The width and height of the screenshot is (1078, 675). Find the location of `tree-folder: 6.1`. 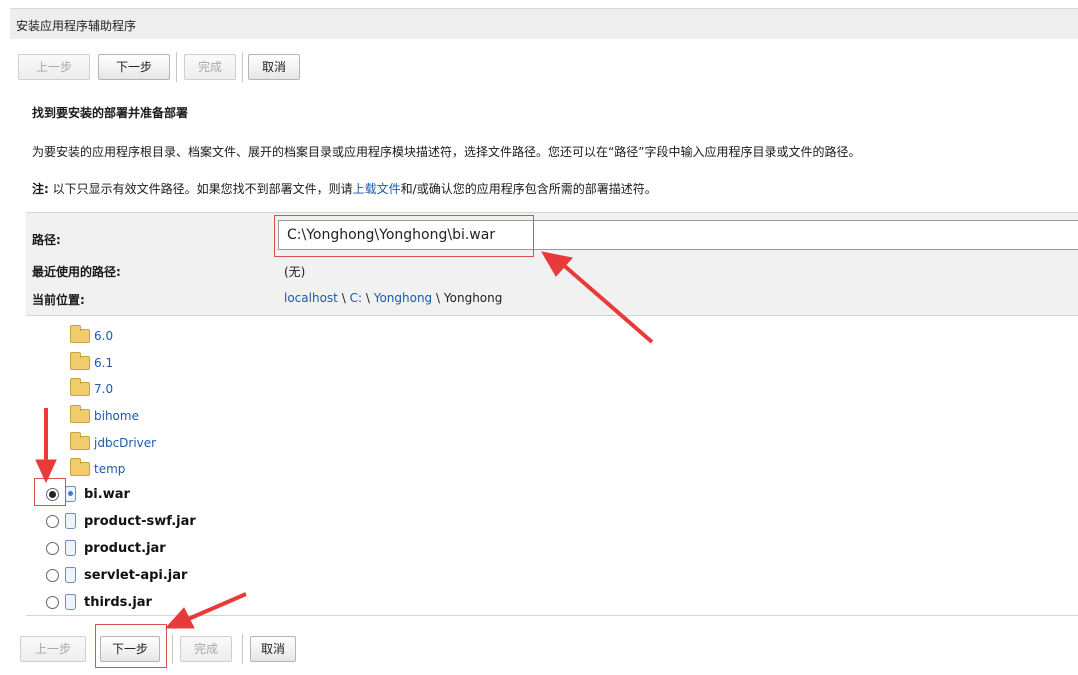

tree-folder: 6.1 is located at coordinates (91, 363).